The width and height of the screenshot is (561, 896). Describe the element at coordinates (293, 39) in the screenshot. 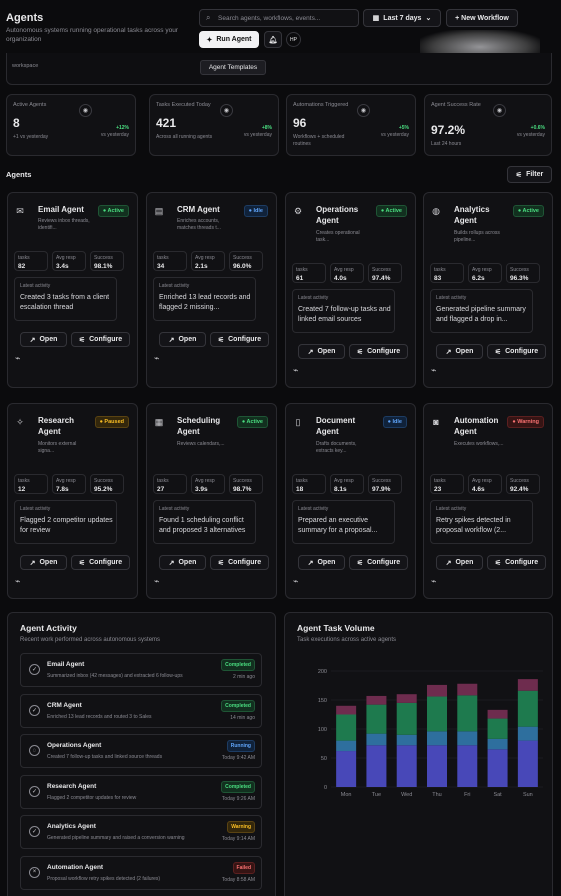

I see `avatar: HP` at that location.